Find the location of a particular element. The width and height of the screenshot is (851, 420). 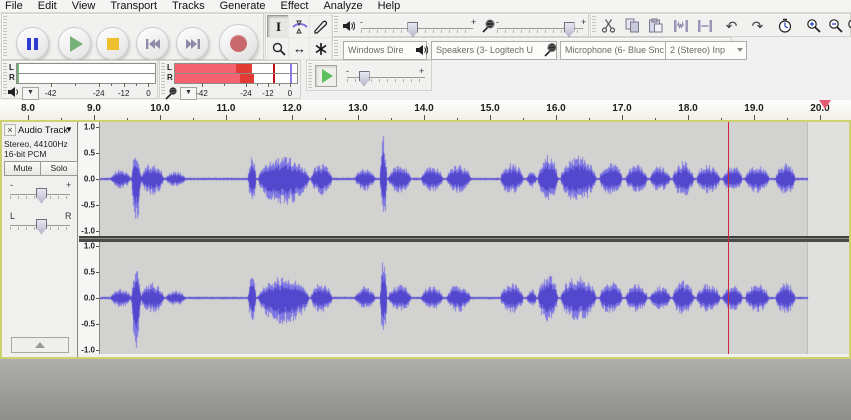

timeline-label: 12.0 is located at coordinates (292, 108).